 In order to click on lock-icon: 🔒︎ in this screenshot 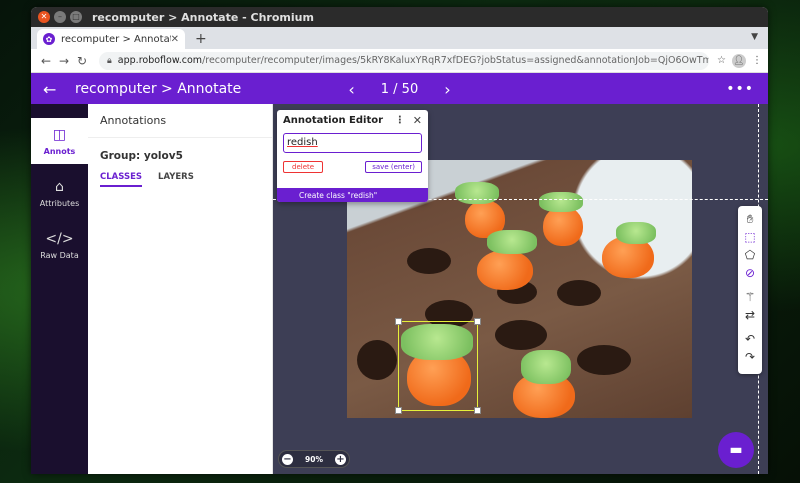, I will do `click(109, 61)`.